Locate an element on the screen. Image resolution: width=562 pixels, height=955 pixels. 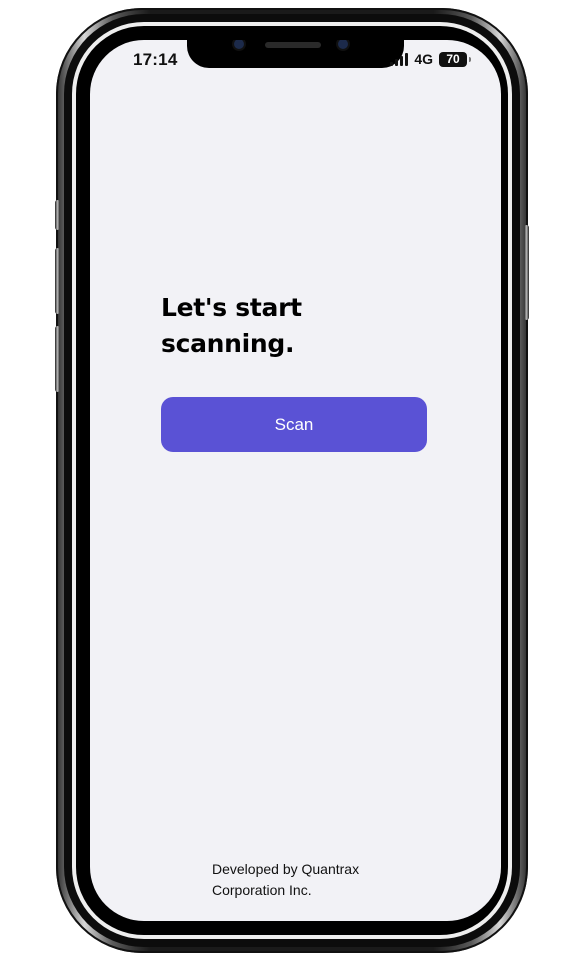
scan-button: Scan is located at coordinates (294, 424).